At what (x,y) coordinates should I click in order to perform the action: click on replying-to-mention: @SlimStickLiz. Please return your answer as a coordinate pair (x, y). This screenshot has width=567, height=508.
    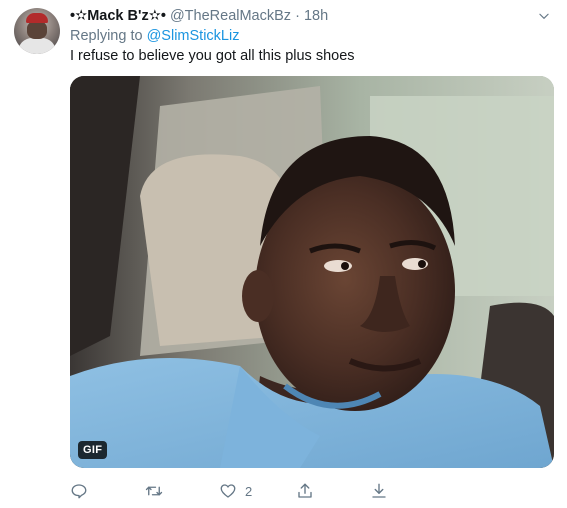
    Looking at the image, I should click on (193, 36).